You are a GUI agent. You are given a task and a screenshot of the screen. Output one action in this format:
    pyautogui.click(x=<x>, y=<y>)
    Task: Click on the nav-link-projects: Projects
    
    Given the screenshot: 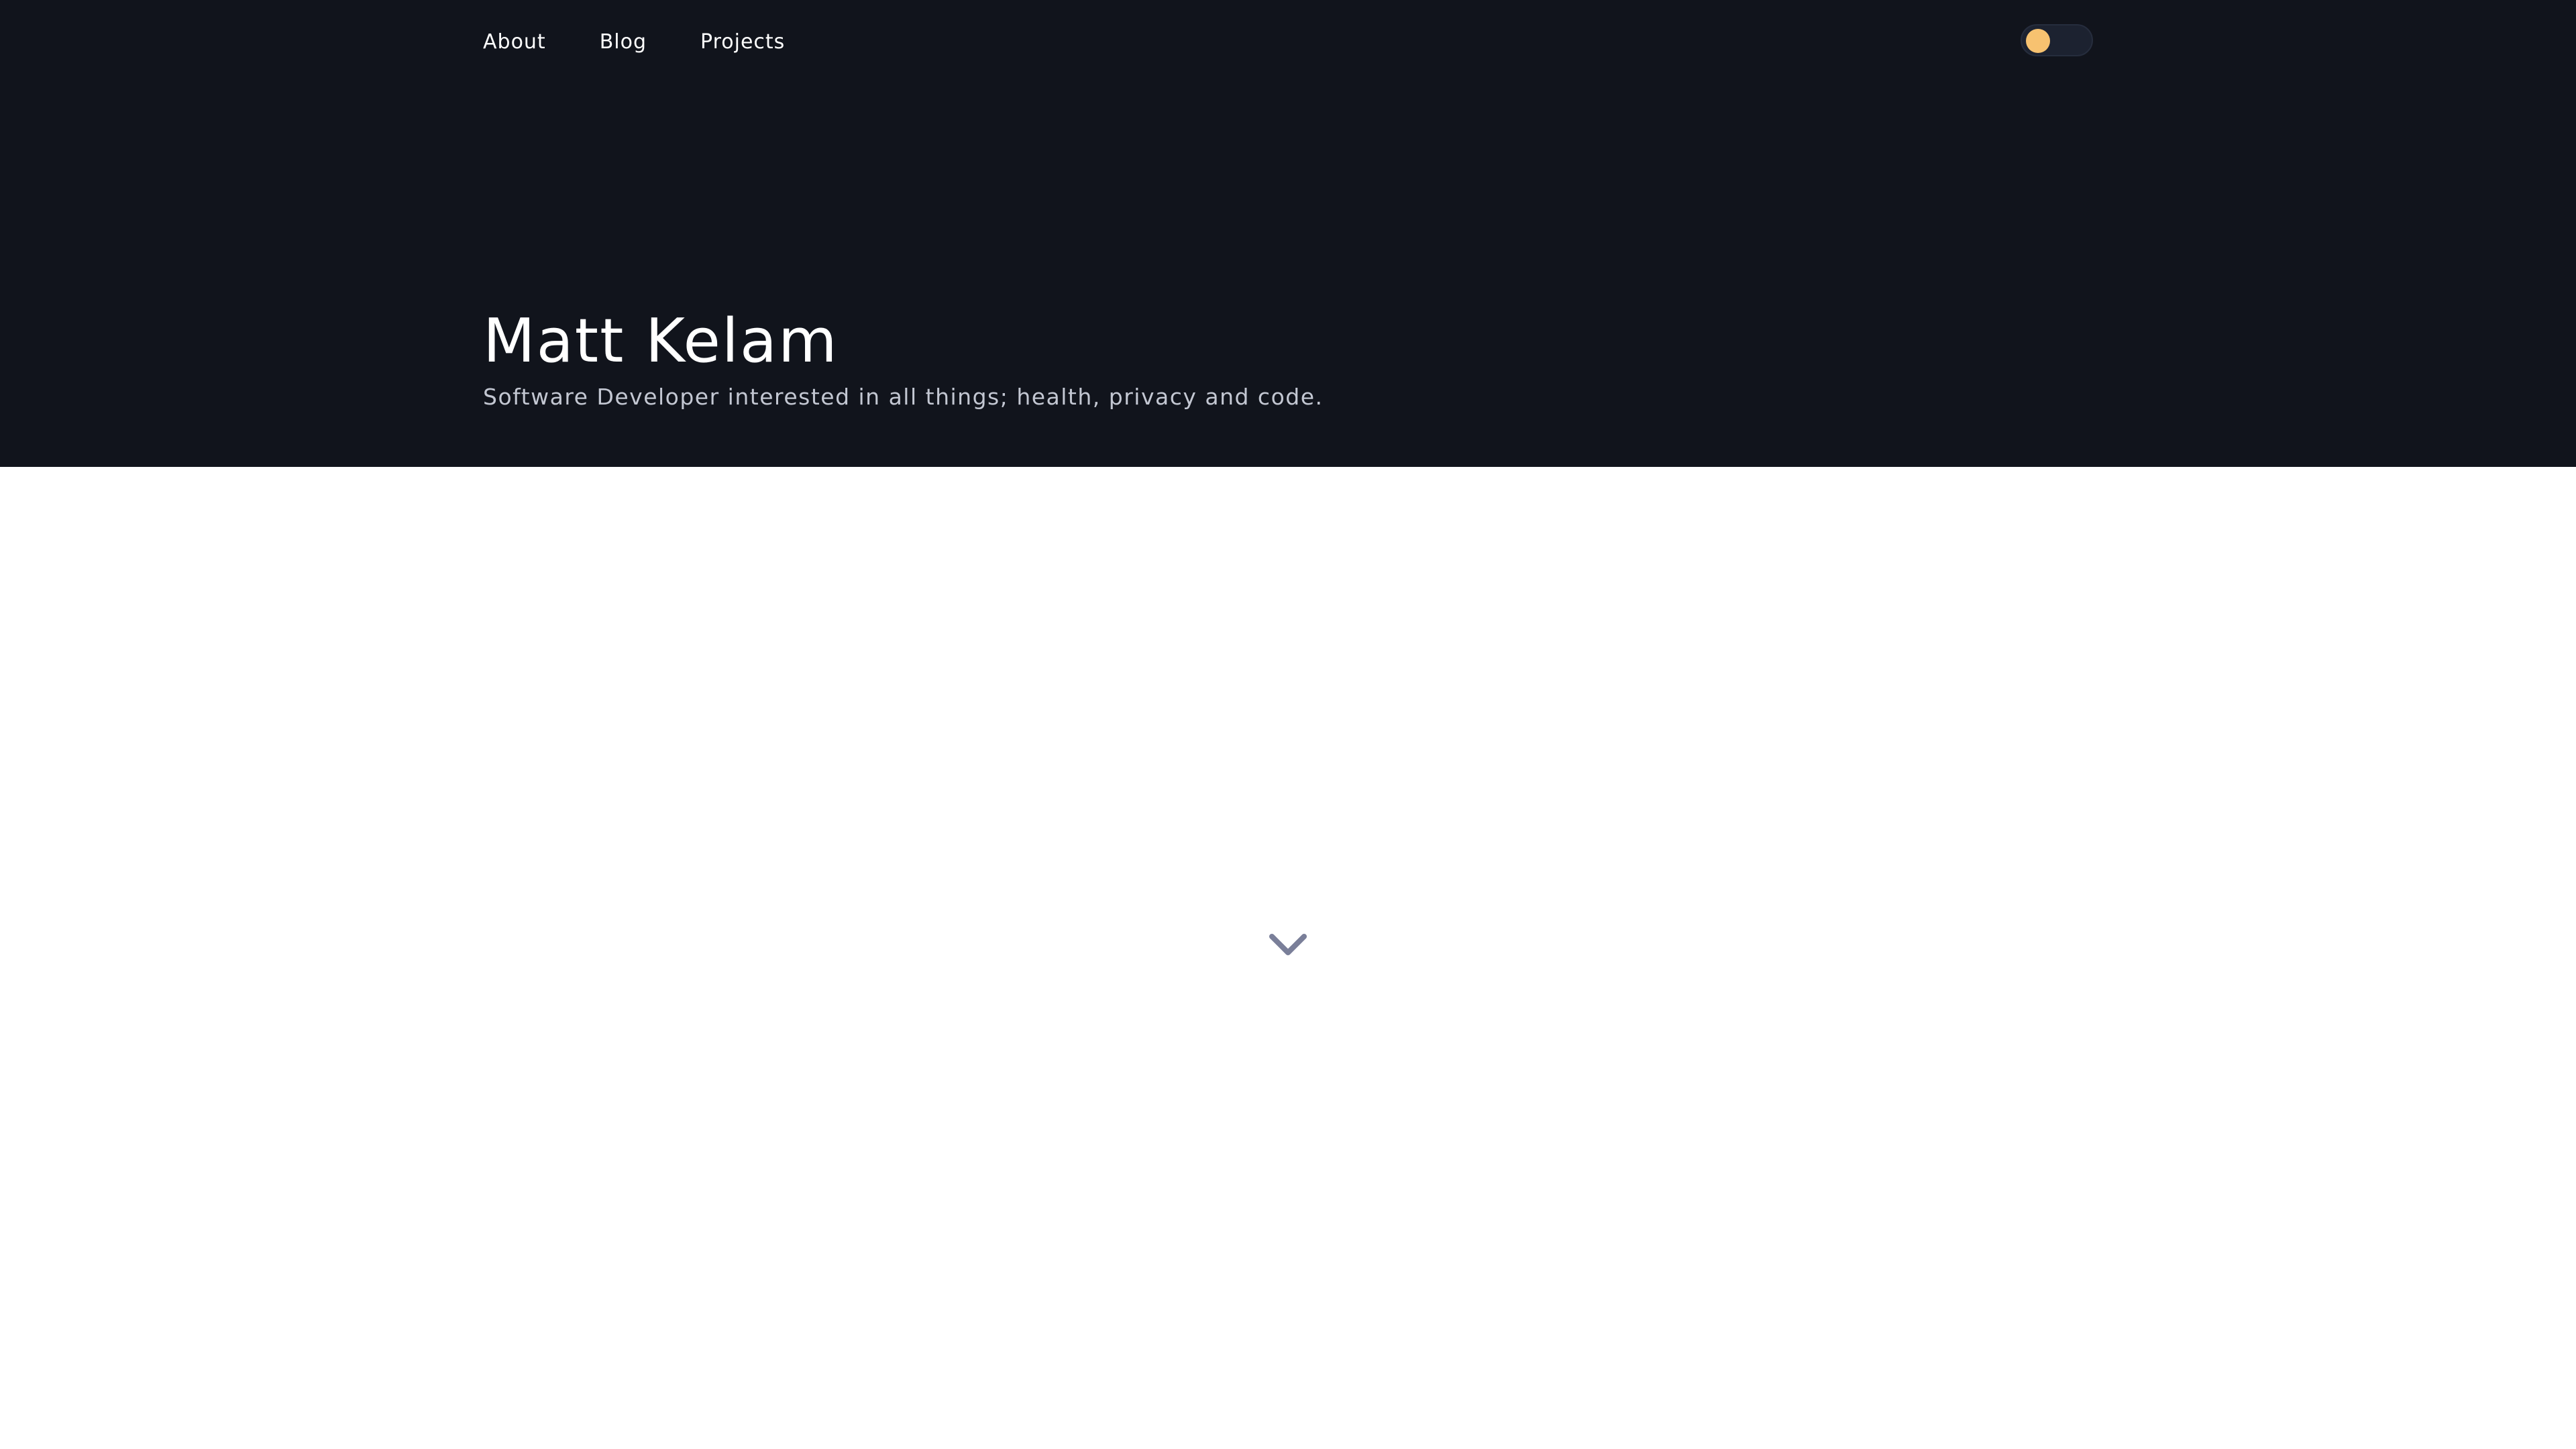 What is the action you would take?
    pyautogui.click(x=742, y=42)
    